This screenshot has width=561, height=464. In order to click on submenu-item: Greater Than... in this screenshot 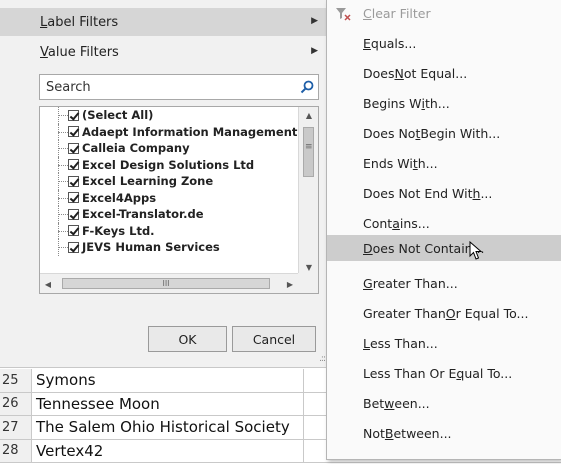, I will do `click(444, 283)`.